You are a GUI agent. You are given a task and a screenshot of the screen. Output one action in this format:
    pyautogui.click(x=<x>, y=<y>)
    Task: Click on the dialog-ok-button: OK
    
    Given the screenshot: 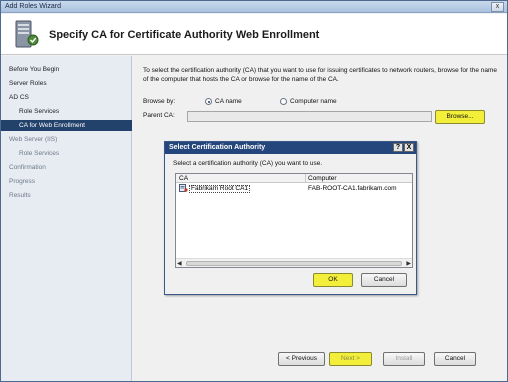 What is the action you would take?
    pyautogui.click(x=333, y=280)
    